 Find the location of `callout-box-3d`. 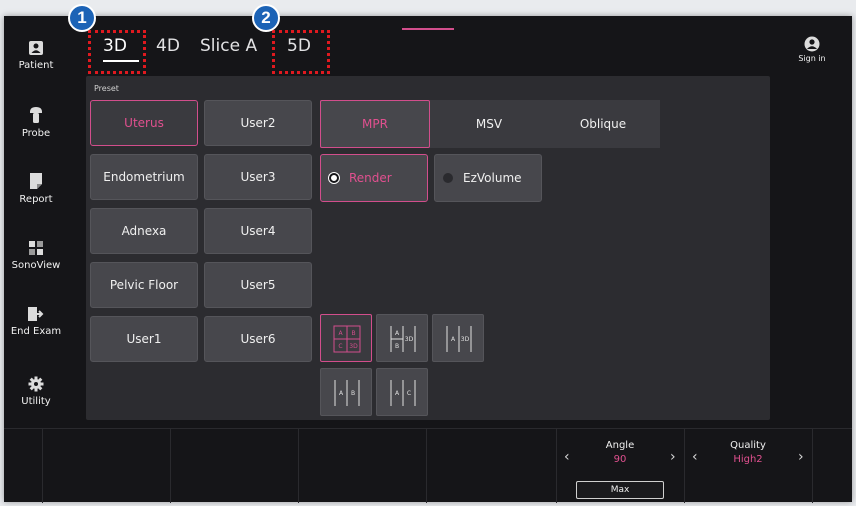

callout-box-3d is located at coordinates (117, 52).